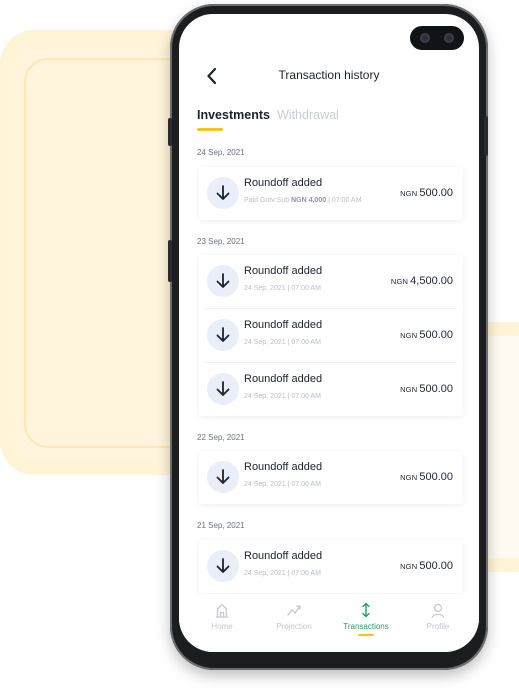 The height and width of the screenshot is (699, 519). I want to click on header: Transaction history, so click(329, 76).